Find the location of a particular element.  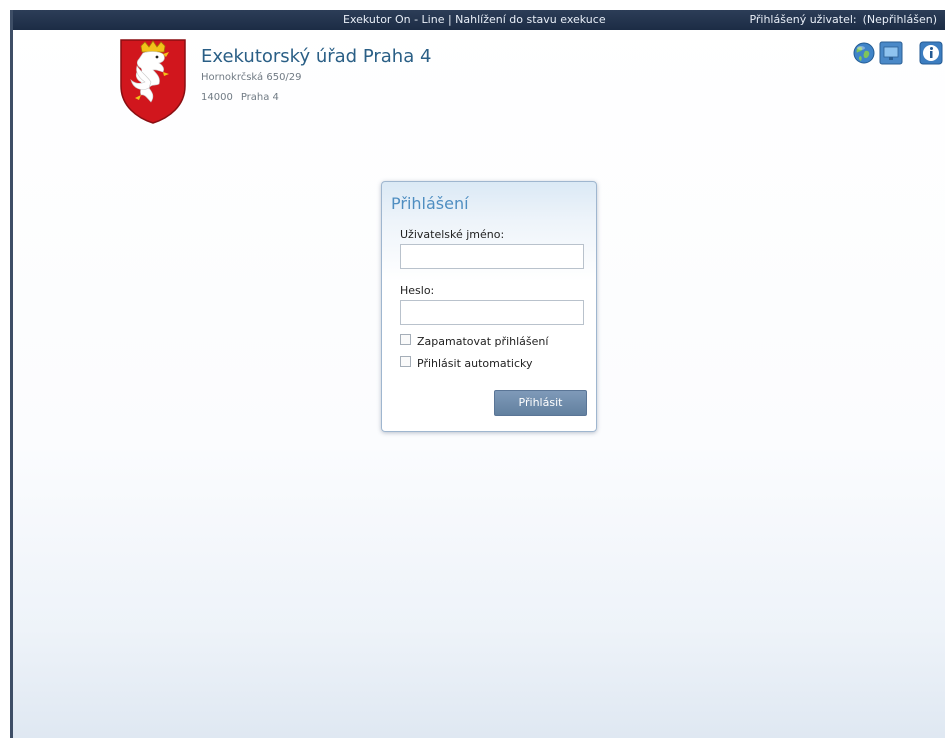

auto-login-label: Přihlásit automaticky is located at coordinates (475, 363).